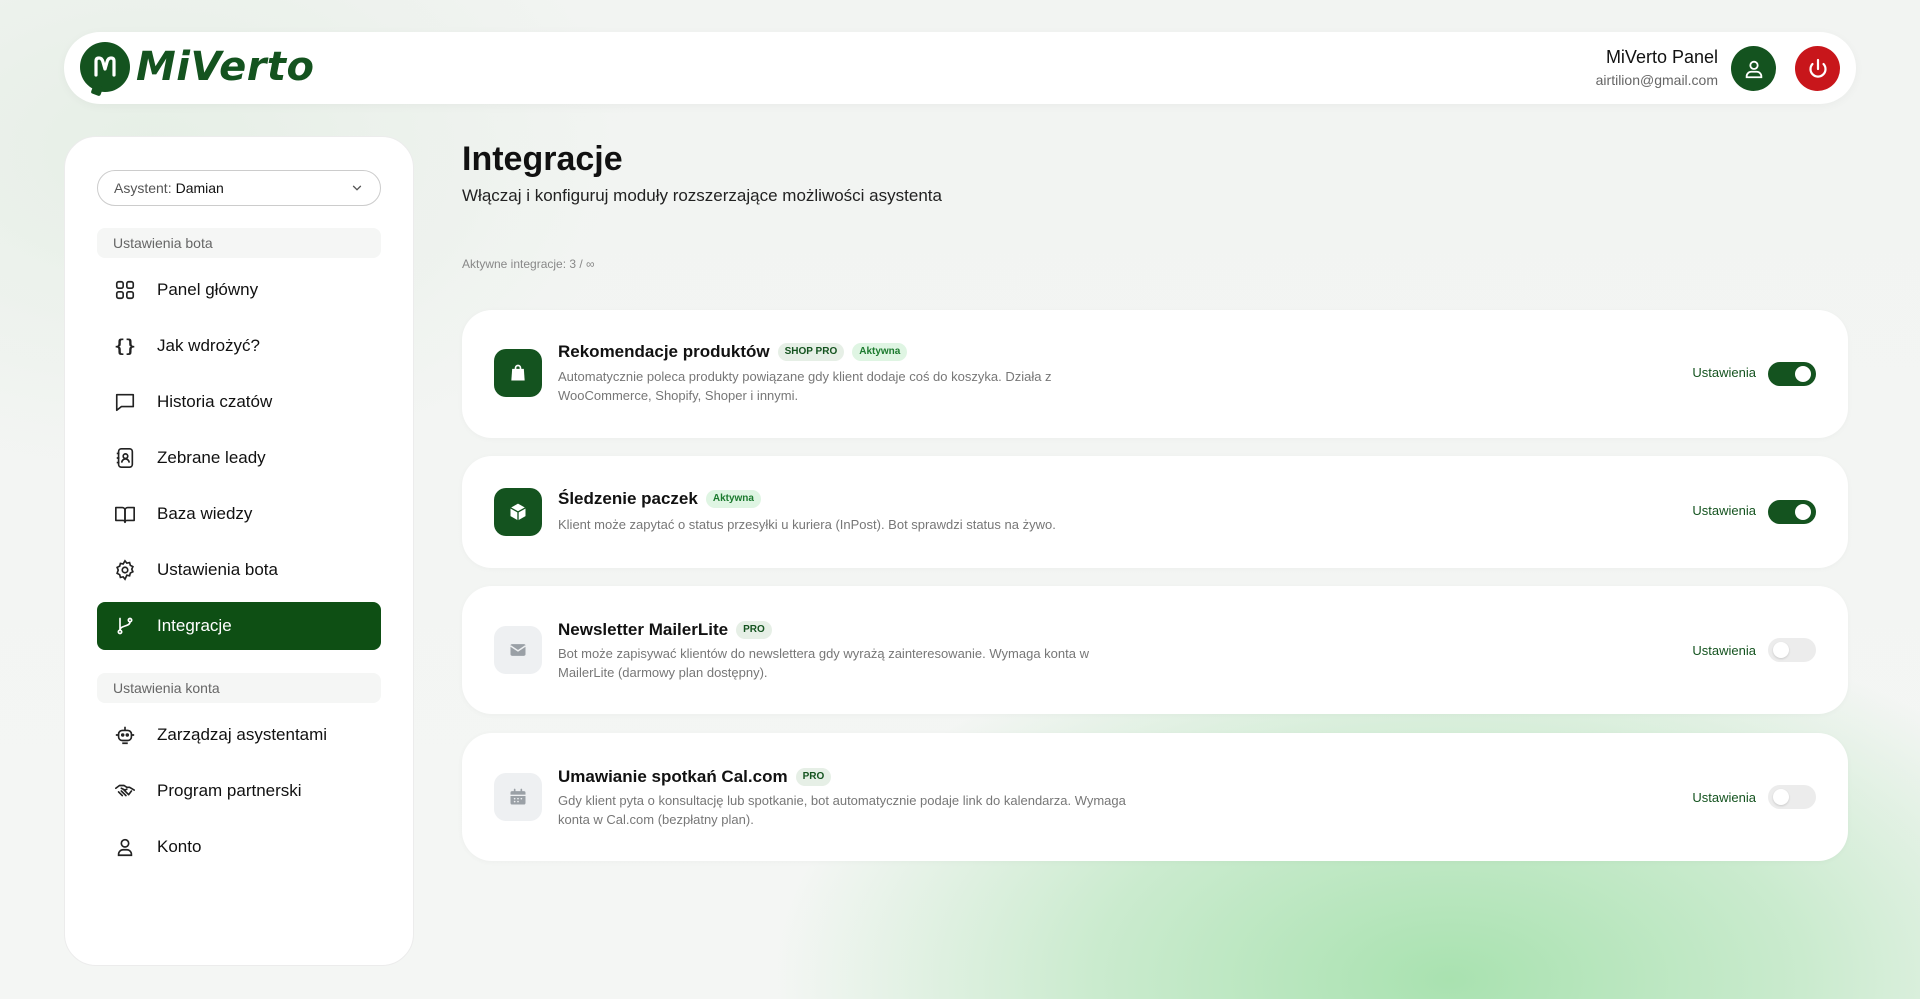 The width and height of the screenshot is (1920, 999). What do you see at coordinates (125, 791) in the screenshot?
I see `handshake-icon` at bounding box center [125, 791].